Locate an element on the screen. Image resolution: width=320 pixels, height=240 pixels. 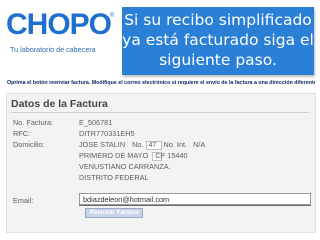
panel-title: Datos de la Factura is located at coordinates (59, 104).